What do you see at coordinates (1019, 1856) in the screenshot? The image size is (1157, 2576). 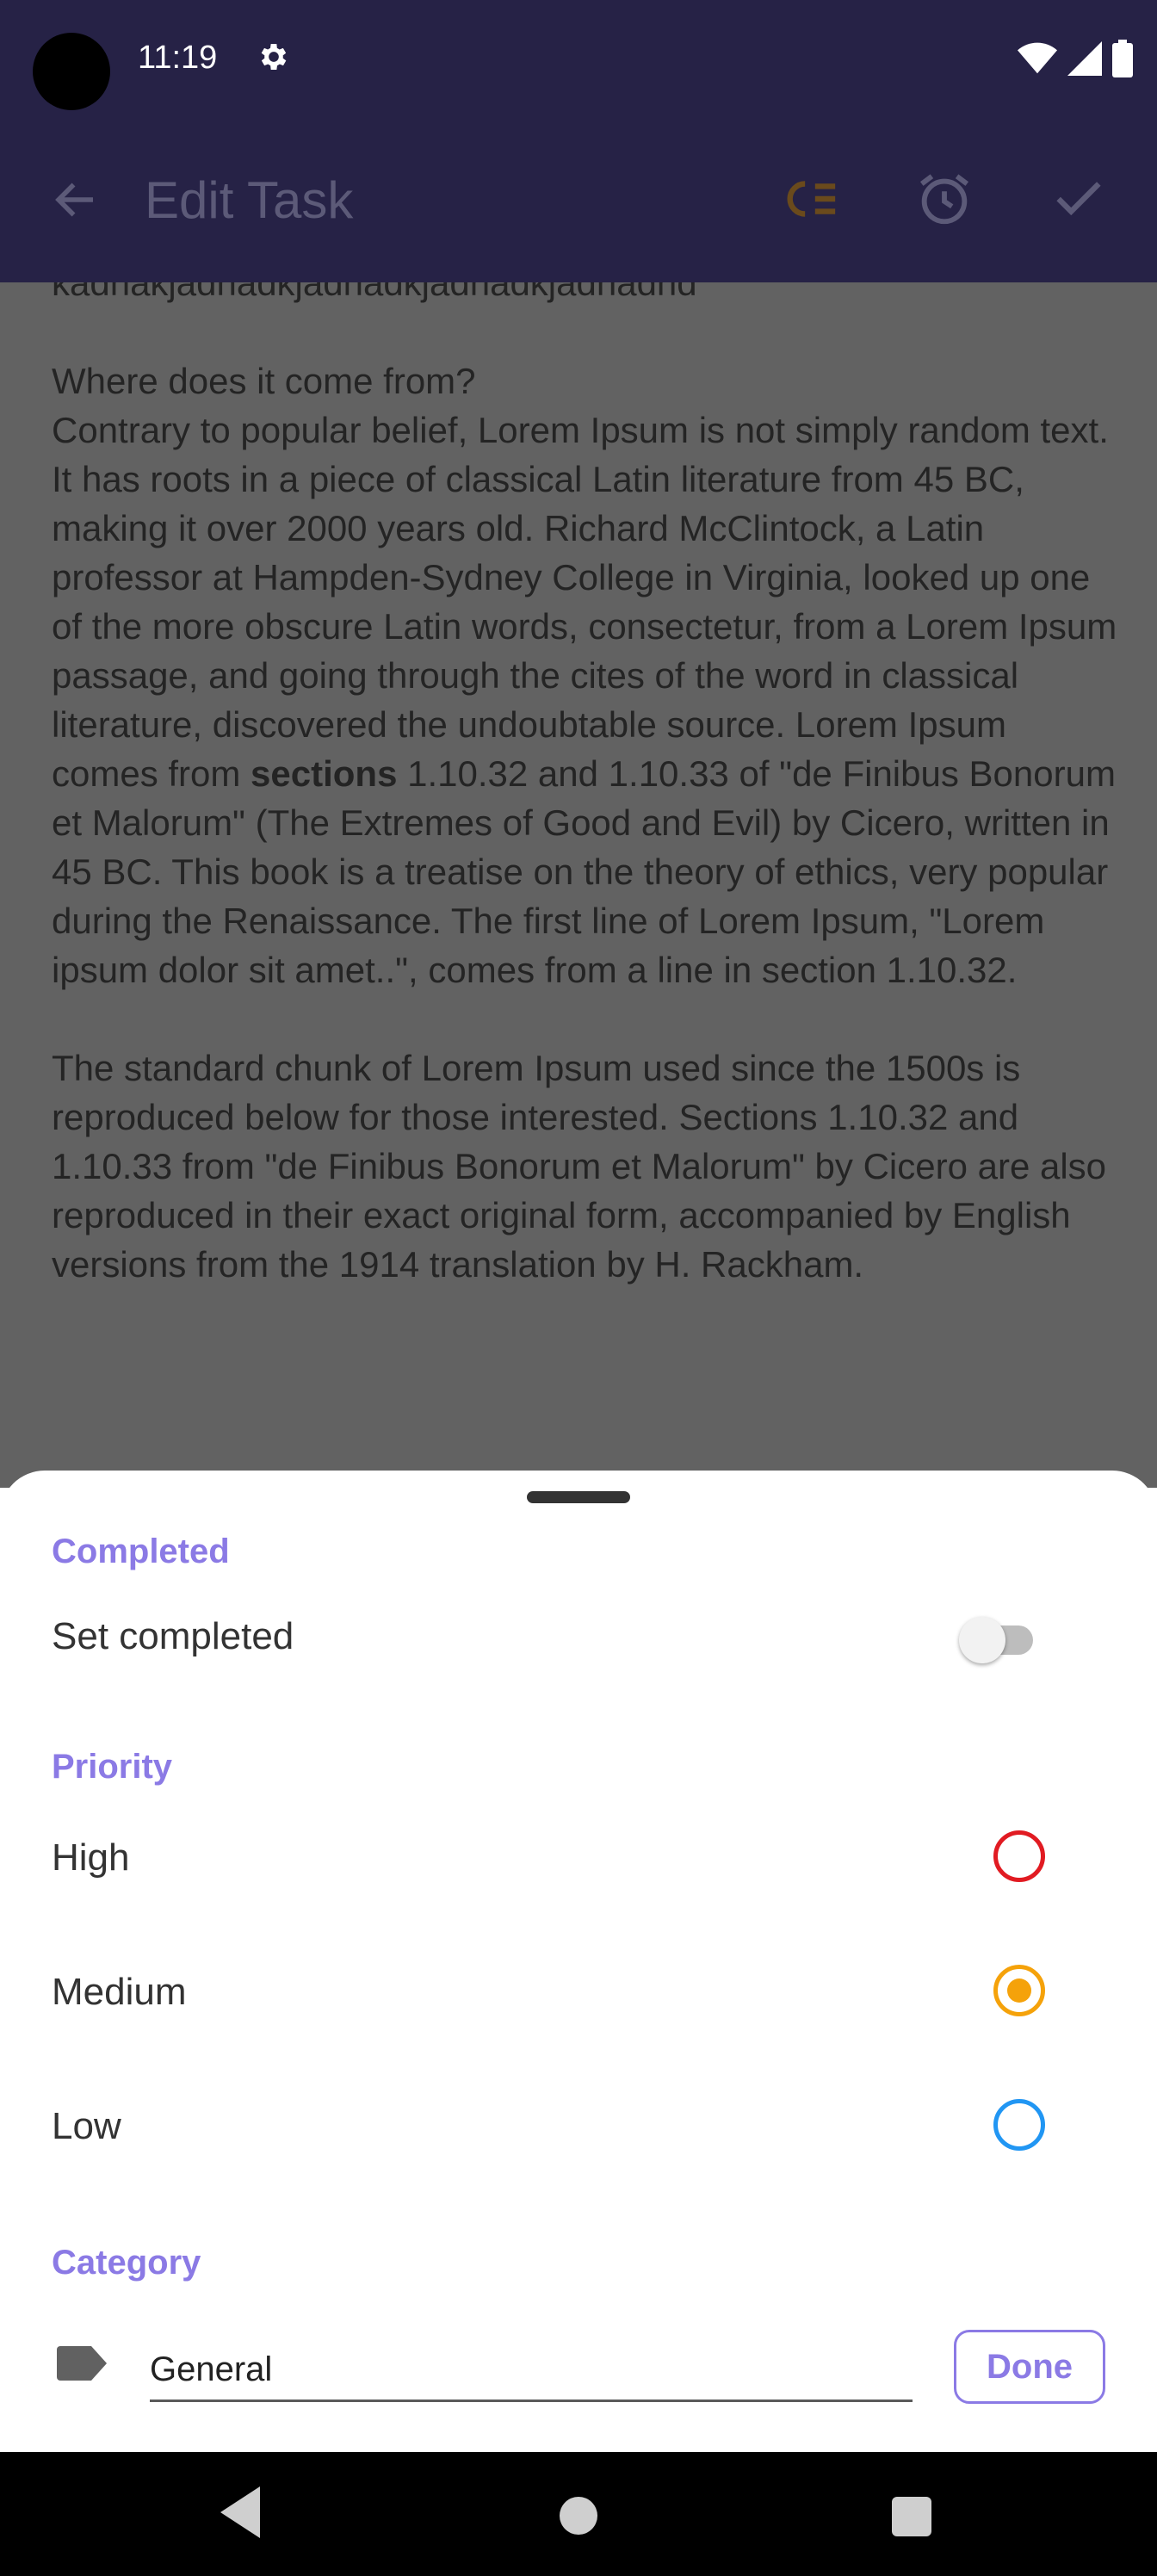 I see `priority-high-radio` at bounding box center [1019, 1856].